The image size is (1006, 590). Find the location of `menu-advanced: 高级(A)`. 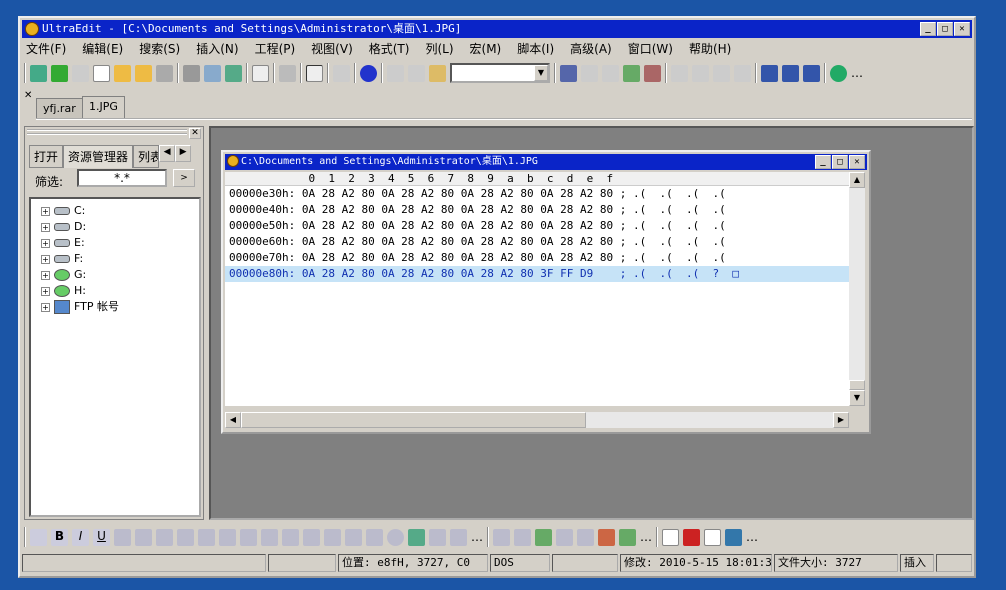

menu-advanced: 高级(A) is located at coordinates (591, 49).